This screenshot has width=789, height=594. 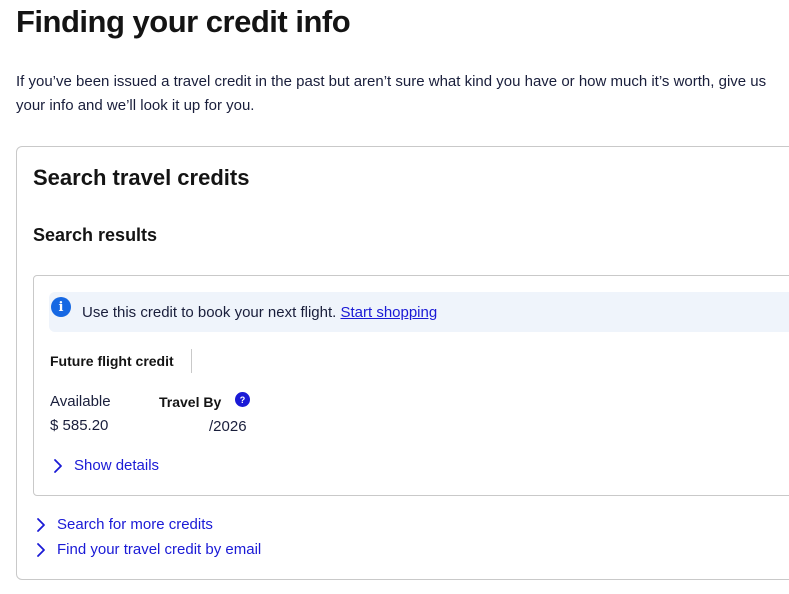 I want to click on travel-by-label: Travel By, so click(x=190, y=402).